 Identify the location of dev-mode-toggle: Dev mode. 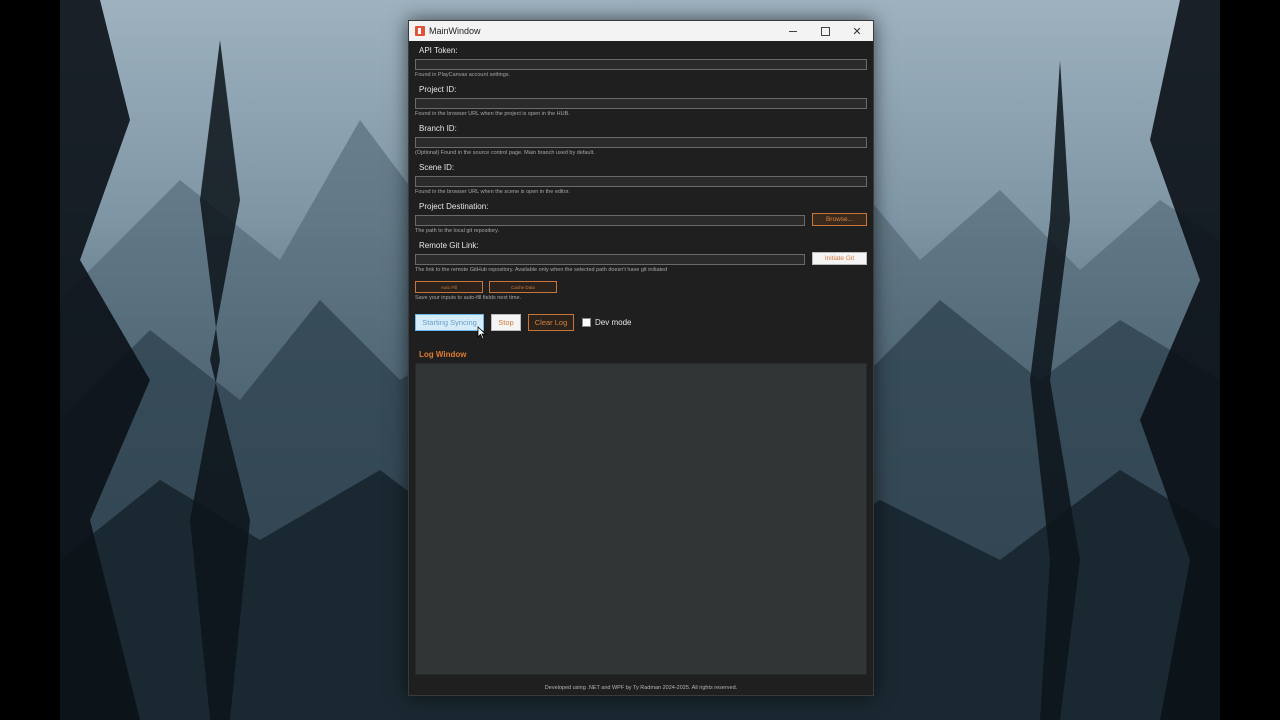
(606, 322).